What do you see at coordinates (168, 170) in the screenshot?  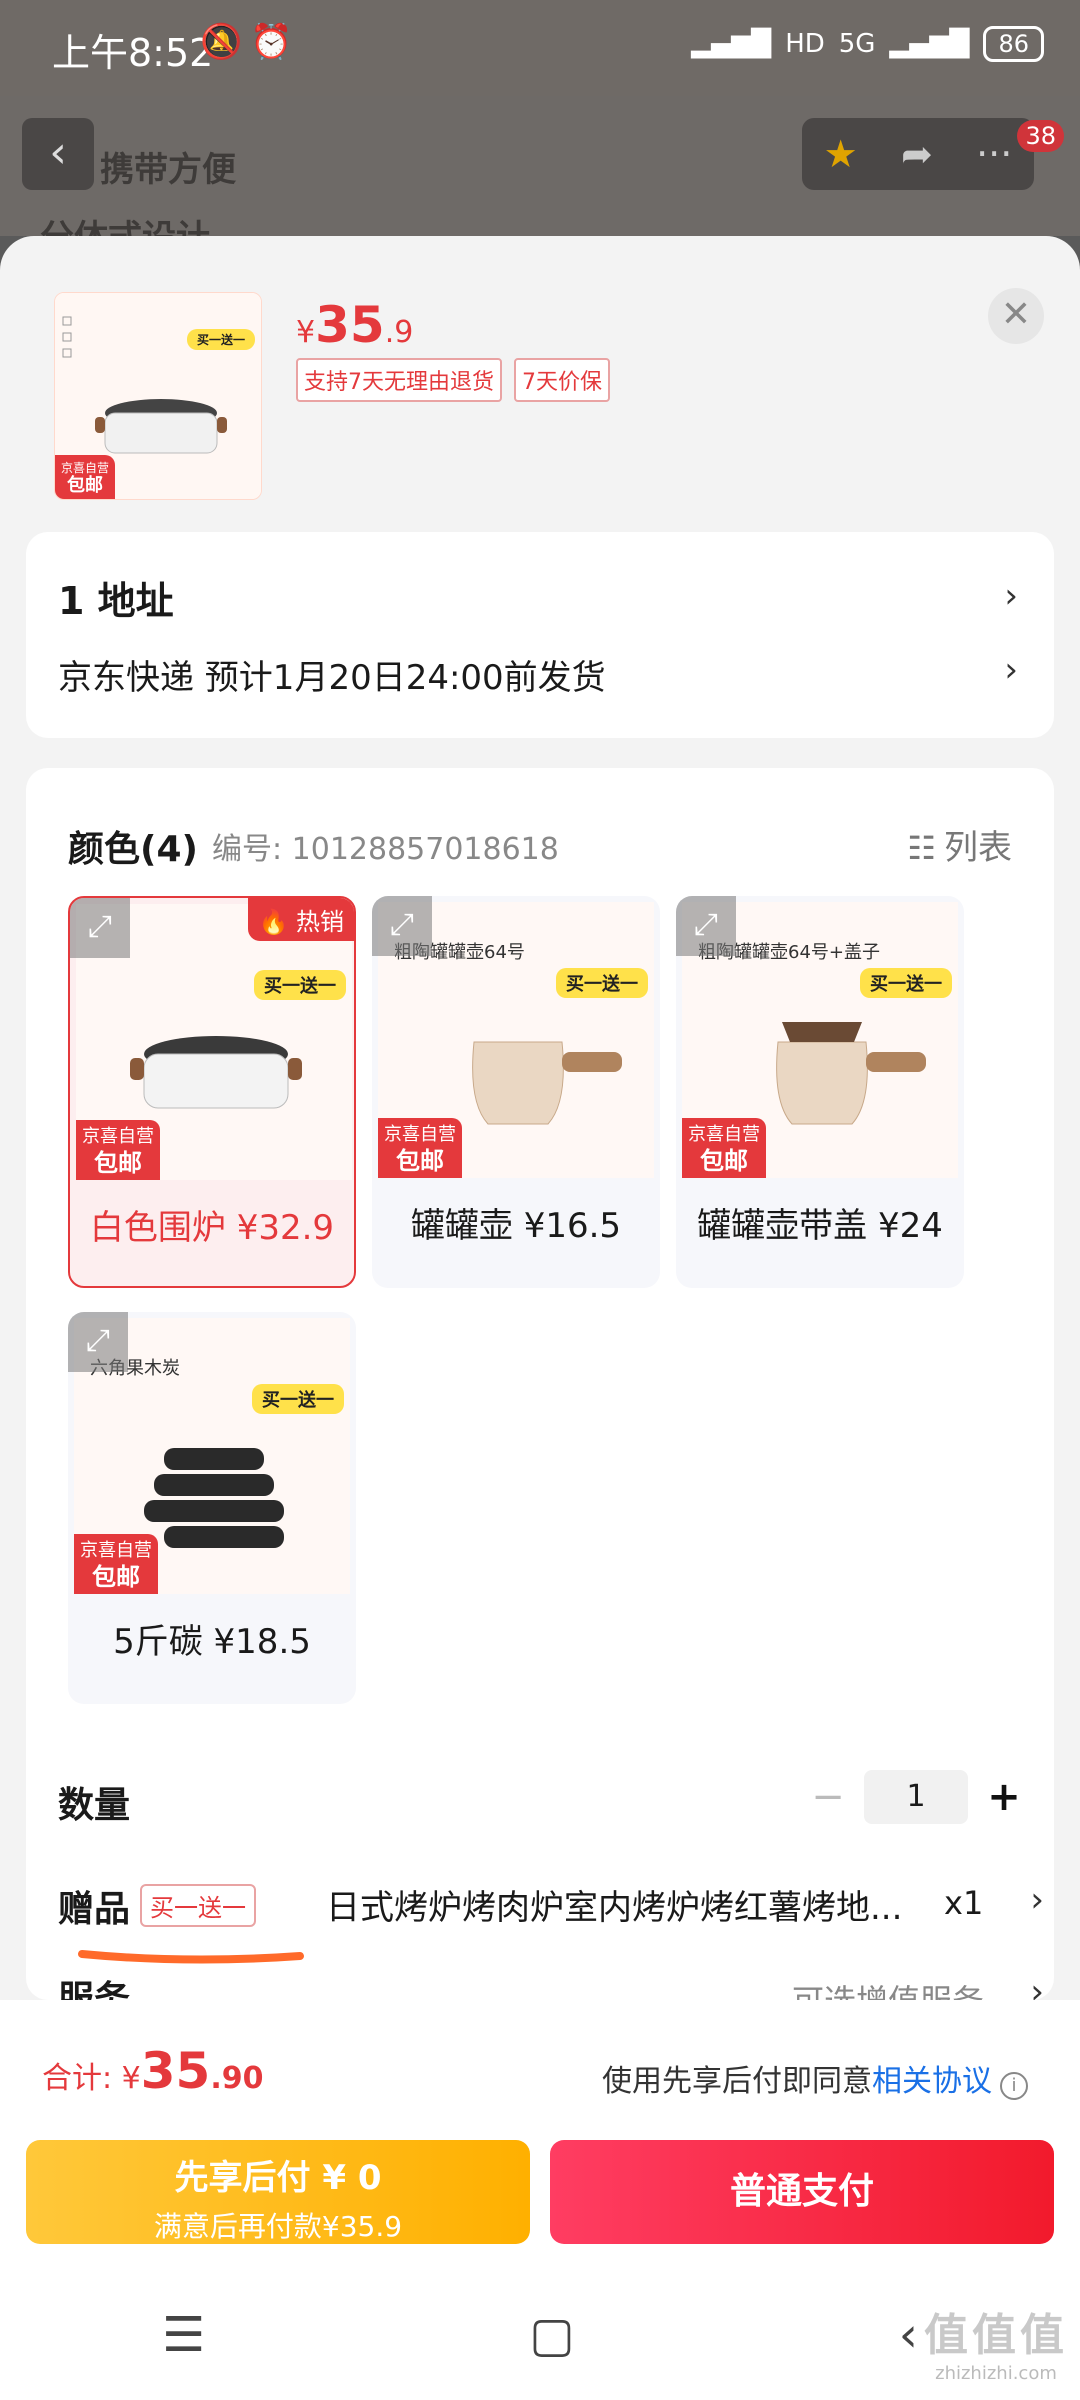 I see `background-text: 携带方便` at bounding box center [168, 170].